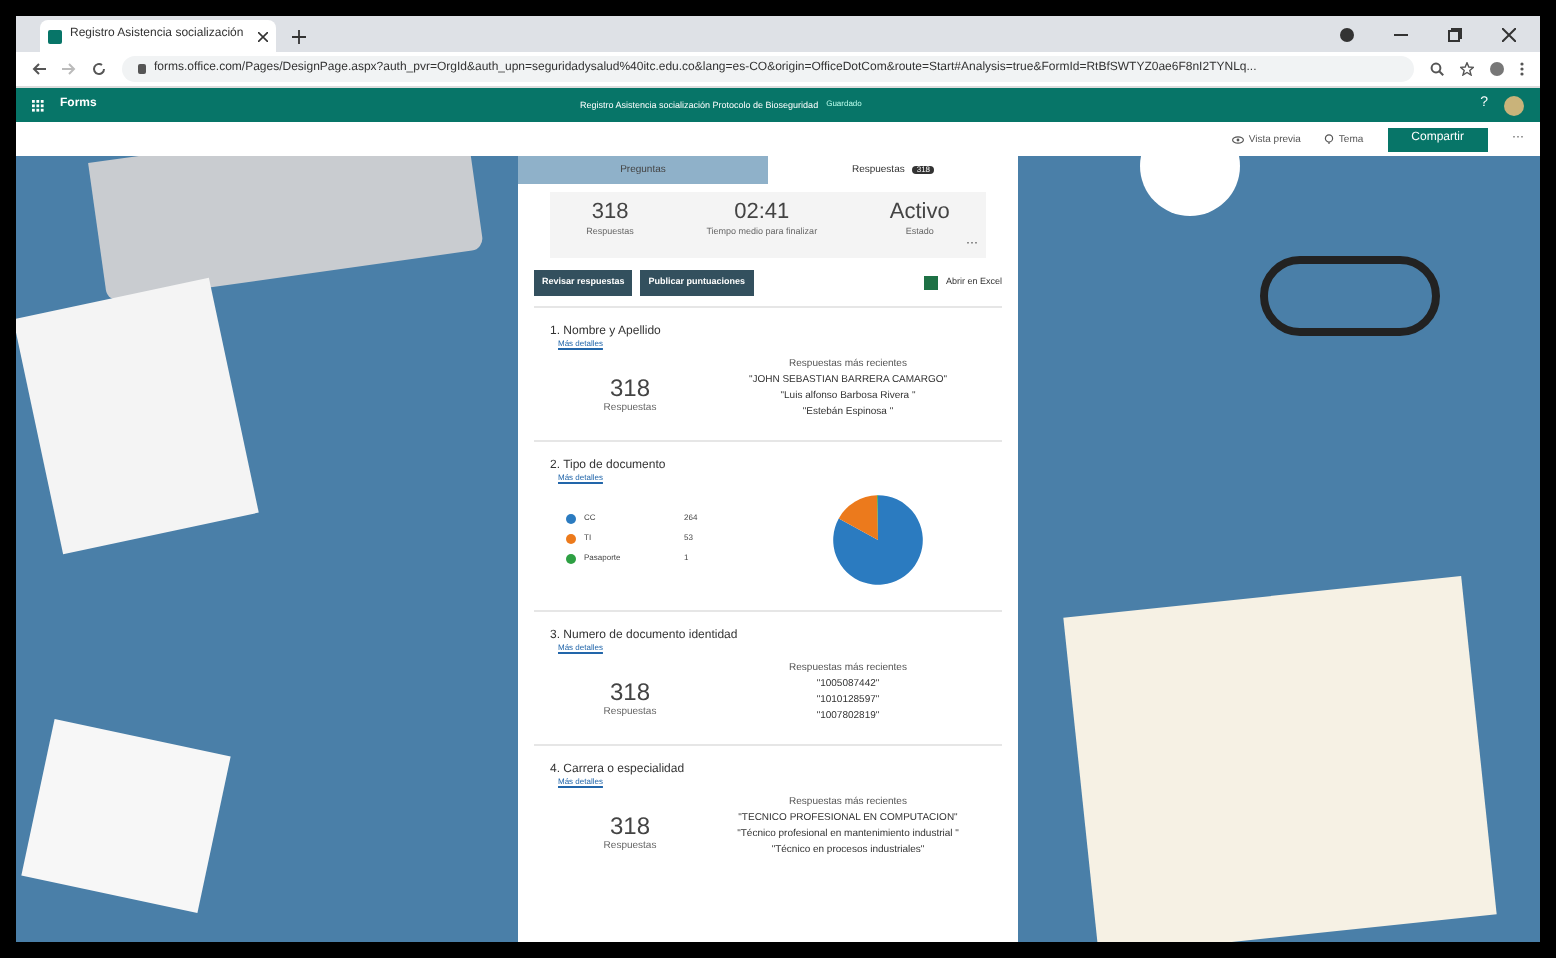  What do you see at coordinates (1347, 35) in the screenshot?
I see `profile-icon` at bounding box center [1347, 35].